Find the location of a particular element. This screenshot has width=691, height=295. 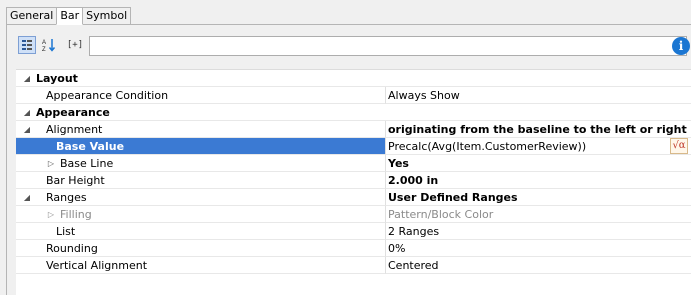

property-name-cell: ▷ Base Line is located at coordinates (201, 163).